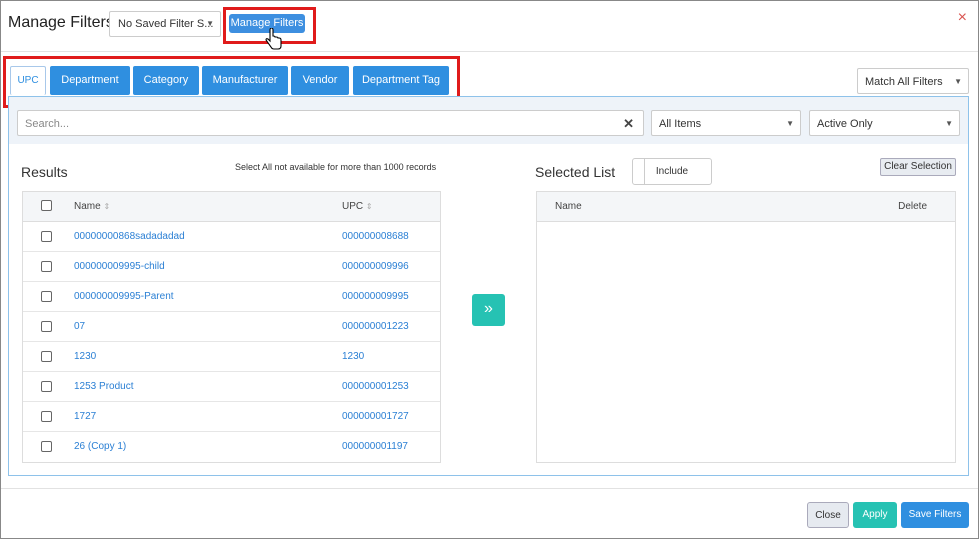 This screenshot has height=539, width=979. I want to click on tab-department-tag: Department Tag, so click(401, 80).